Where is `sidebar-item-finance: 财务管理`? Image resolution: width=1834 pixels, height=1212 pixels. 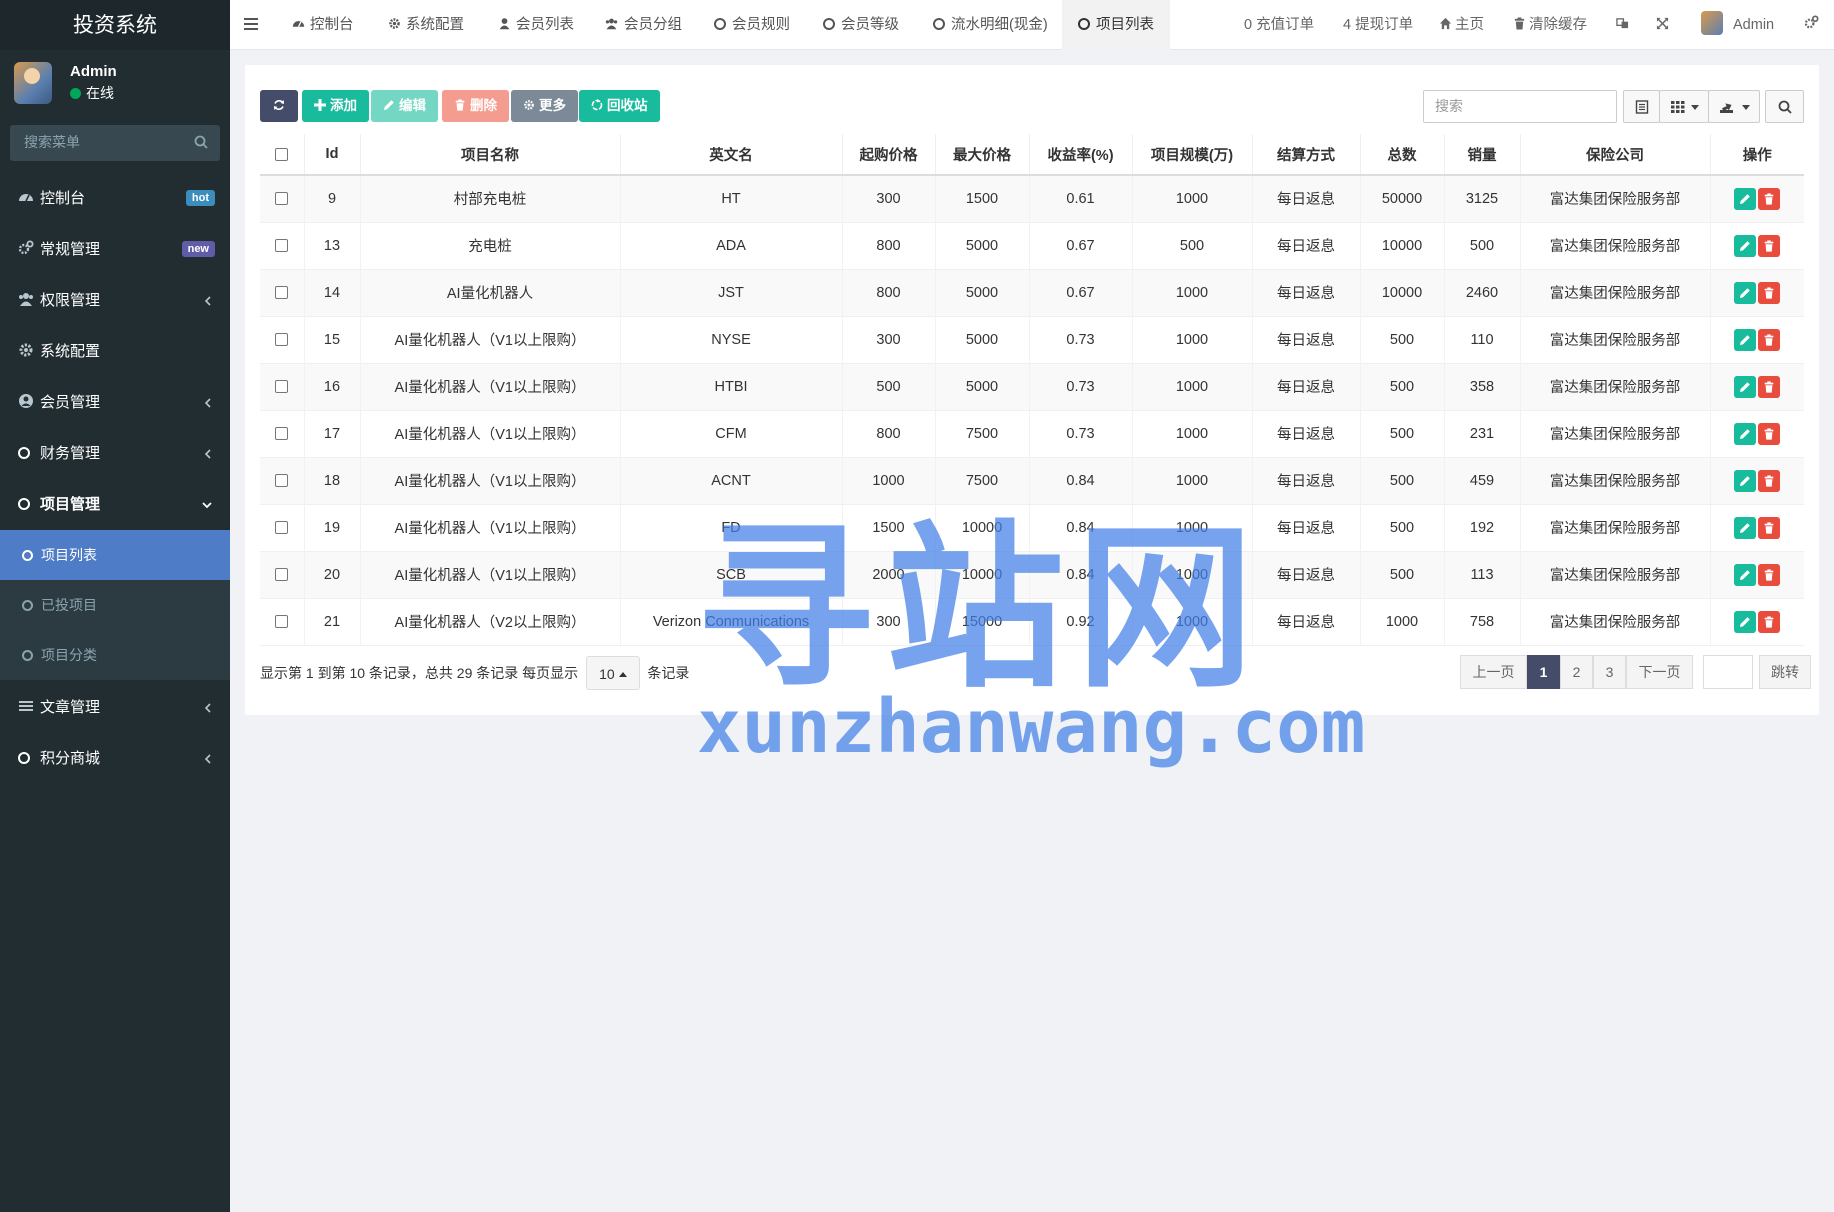
sidebar-item-finance: 财务管理 is located at coordinates (115, 453).